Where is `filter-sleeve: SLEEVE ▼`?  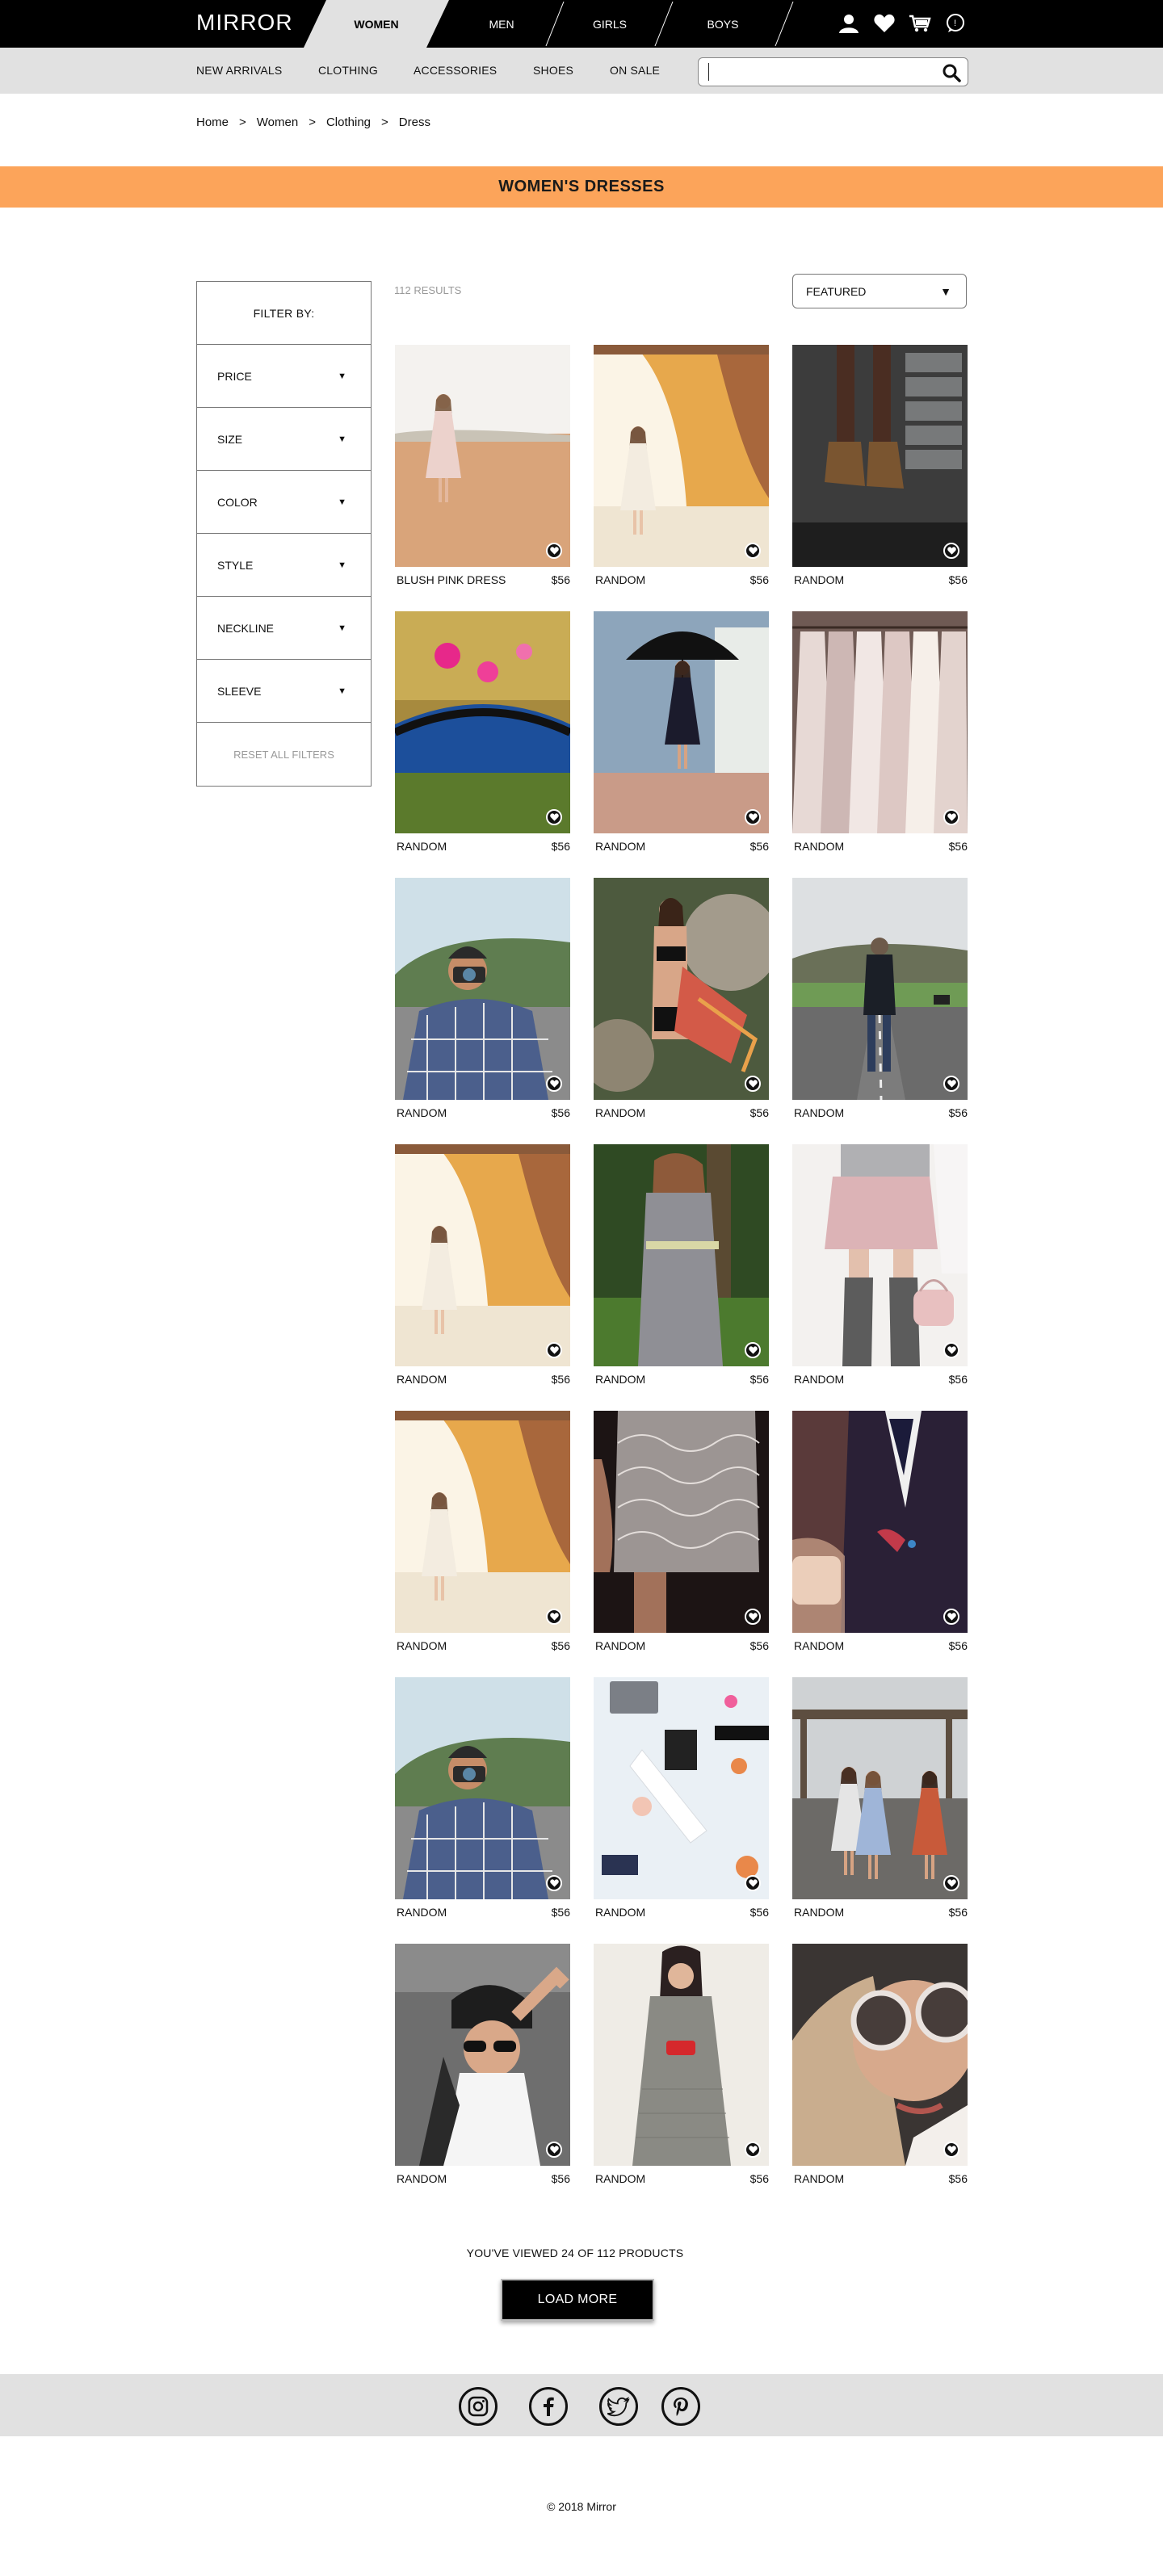
filter-sleeve: SLEEVE ▼ is located at coordinates (284, 691).